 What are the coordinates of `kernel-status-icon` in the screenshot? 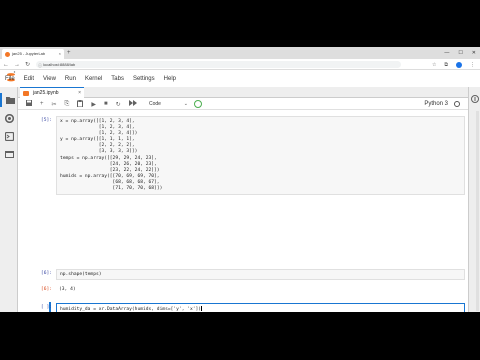 It's located at (457, 104).